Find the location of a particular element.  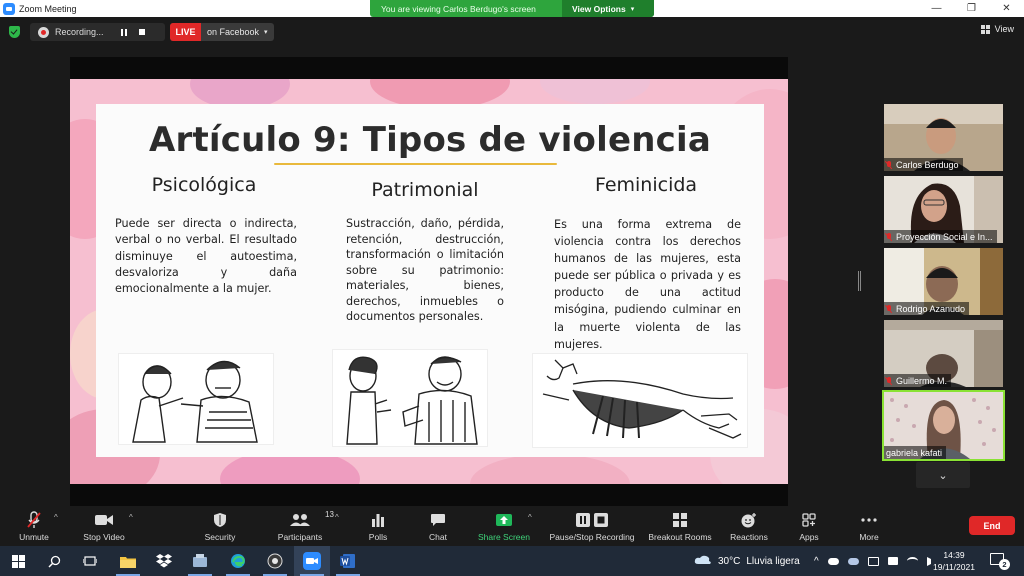

start-button is located at coordinates (18, 561).